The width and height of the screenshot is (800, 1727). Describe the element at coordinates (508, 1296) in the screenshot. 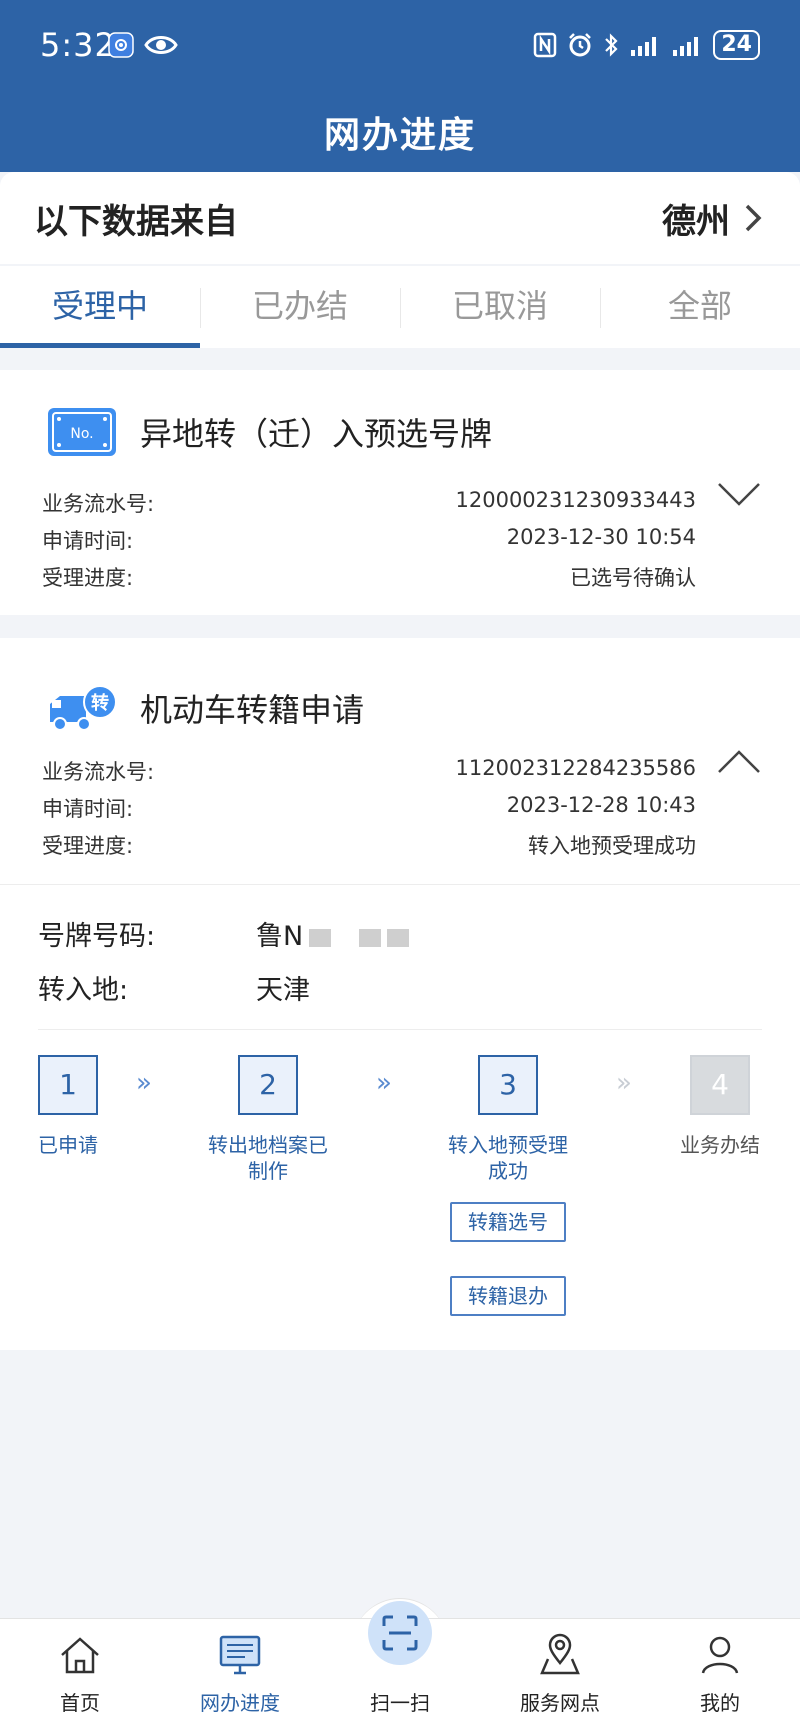

I see `transfer-withdraw-button: 转籍退办` at that location.